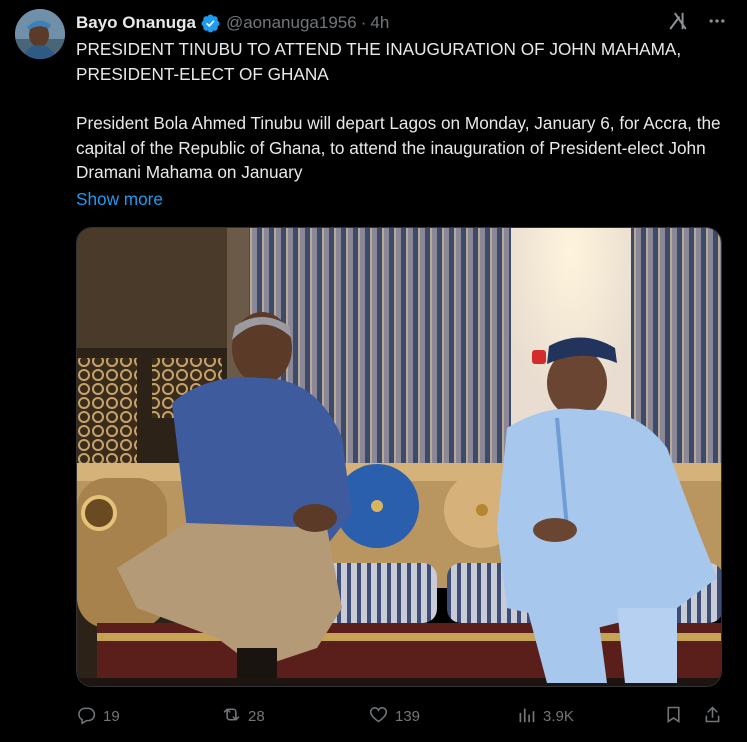  What do you see at coordinates (119, 199) in the screenshot?
I see `show-more-link: Show more` at bounding box center [119, 199].